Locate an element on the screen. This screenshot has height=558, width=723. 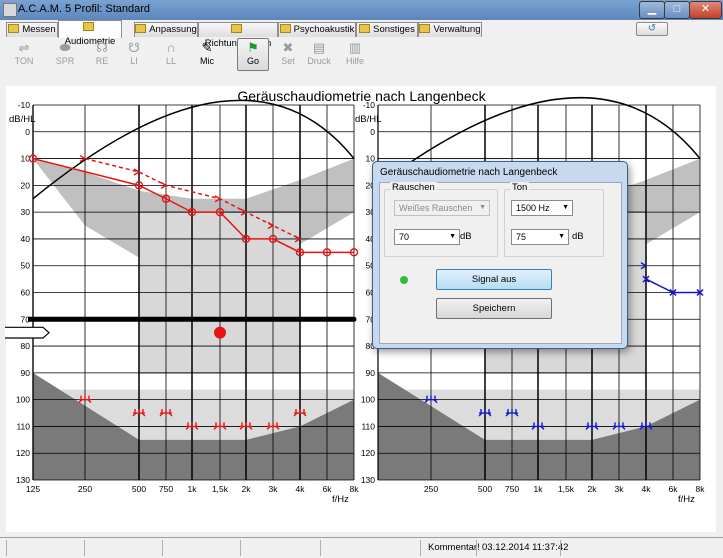
y-tick-label: 40 is located at coordinates (26, 239).